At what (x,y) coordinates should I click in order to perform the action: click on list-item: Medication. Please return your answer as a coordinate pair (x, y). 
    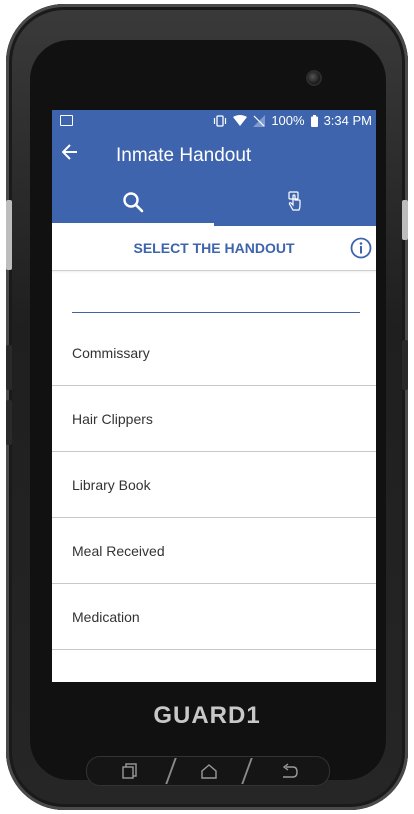
    Looking at the image, I should click on (214, 617).